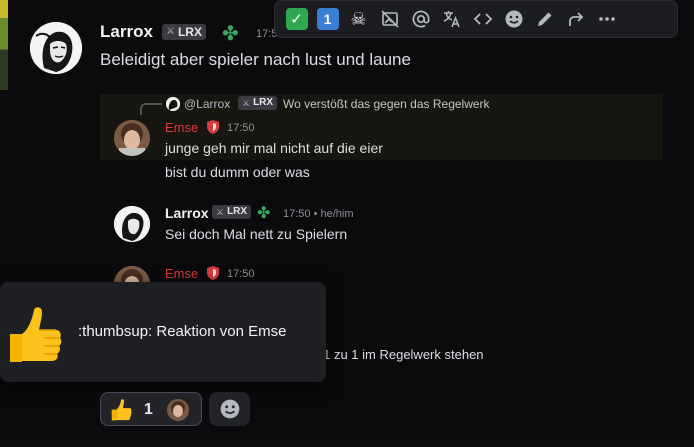  I want to click on keycap-one-emoji-reaction-button: 1, so click(327, 19).